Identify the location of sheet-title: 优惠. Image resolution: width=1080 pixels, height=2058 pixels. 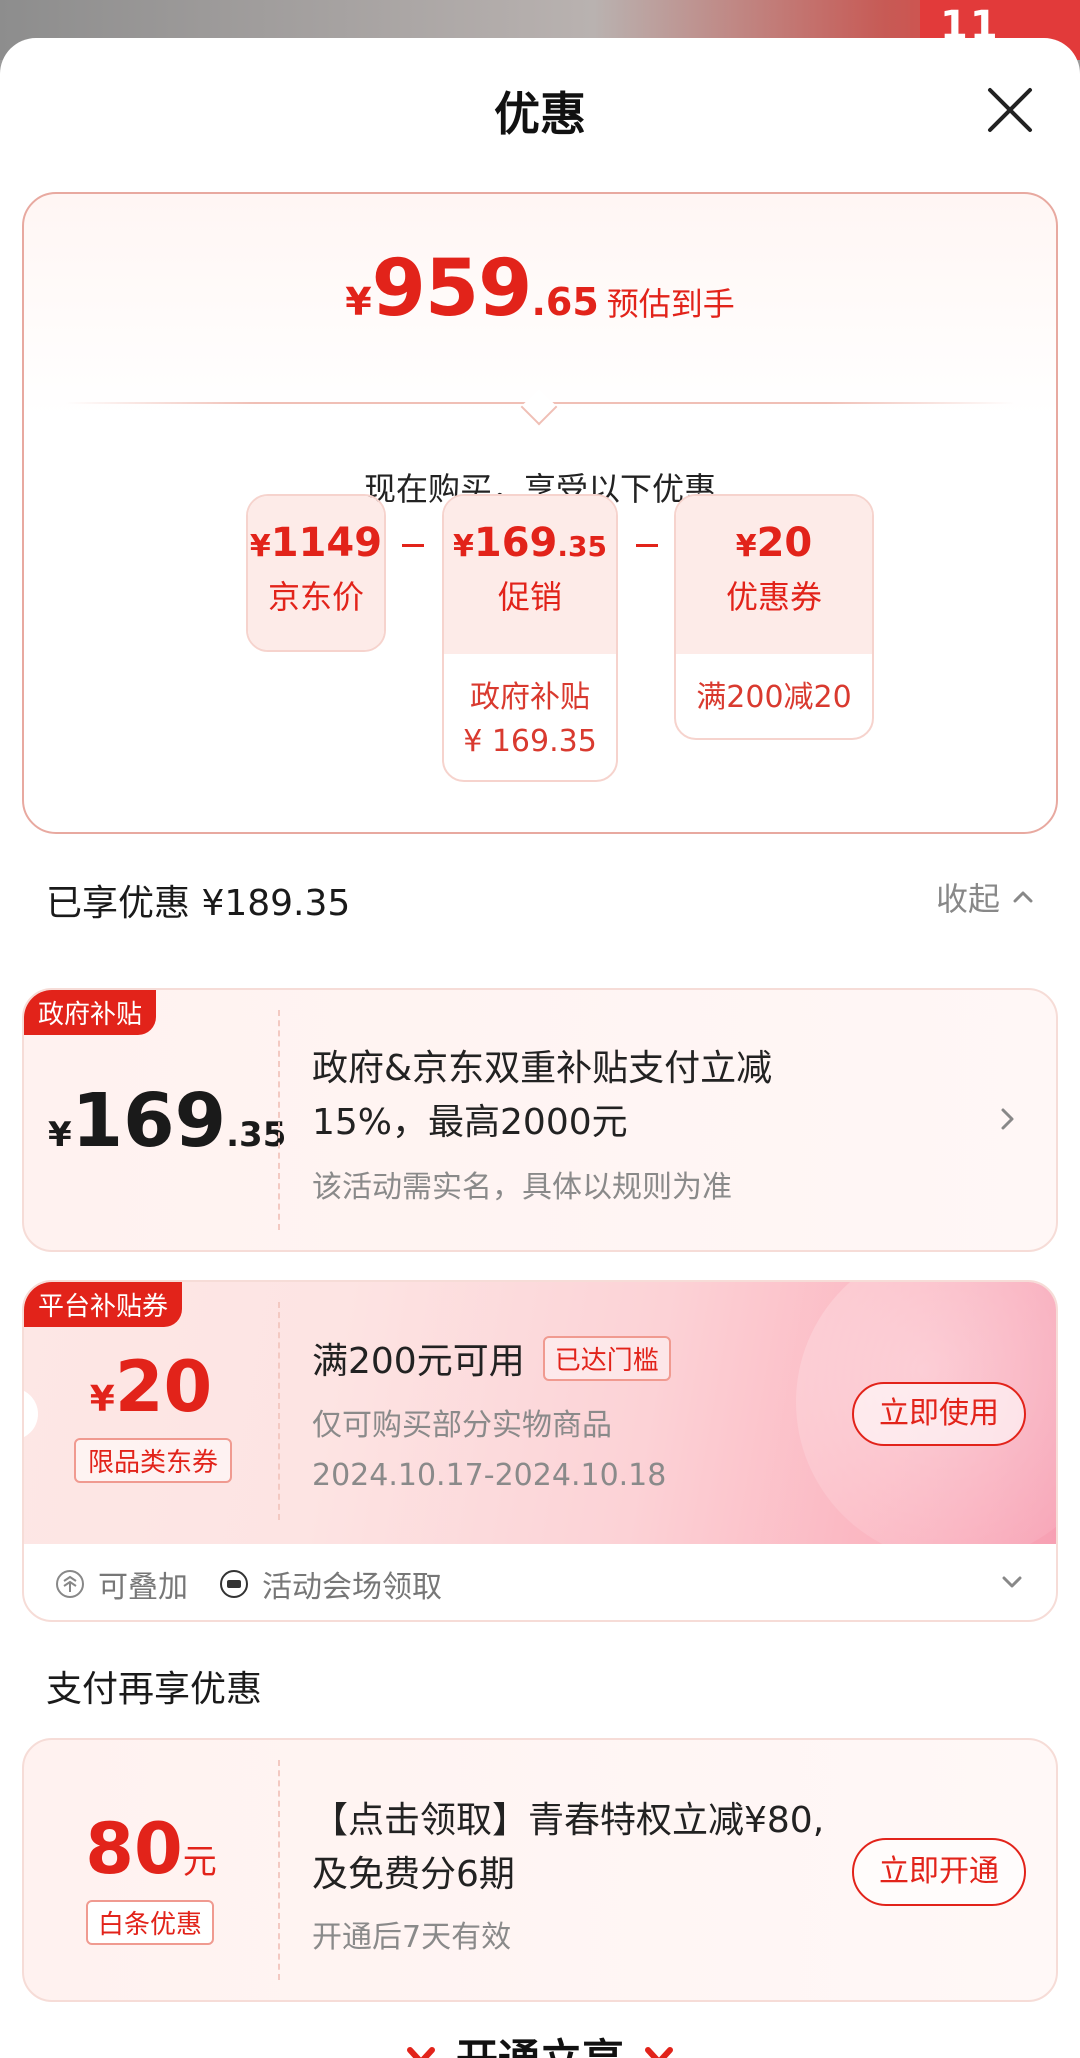
(540, 114).